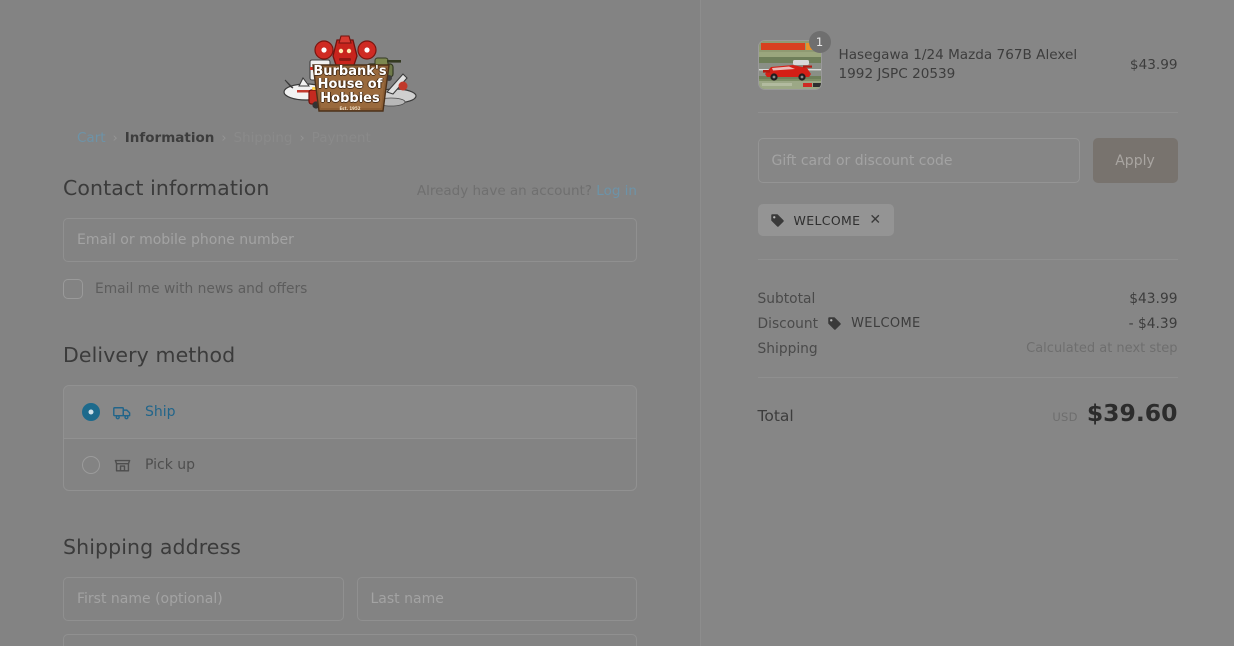 Image resolution: width=1234 pixels, height=646 pixels. Describe the element at coordinates (788, 323) in the screenshot. I see `discount-label: Discount` at that location.